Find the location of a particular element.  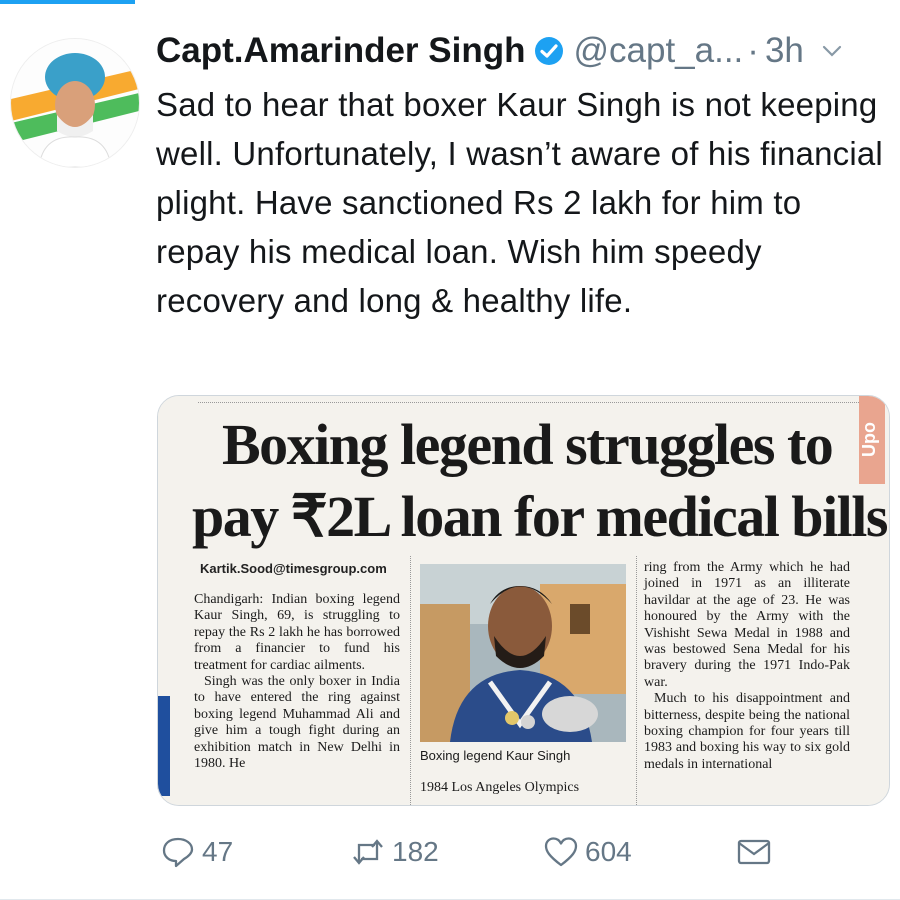

headline-line-2: pay ₹2L loan for medical bills is located at coordinates (540, 516).